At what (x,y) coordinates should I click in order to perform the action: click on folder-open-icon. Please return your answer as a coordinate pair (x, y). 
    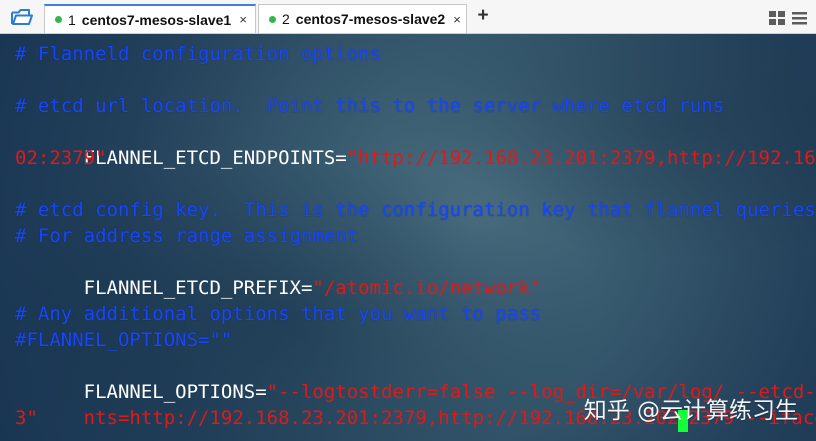
    Looking at the image, I should click on (22, 17).